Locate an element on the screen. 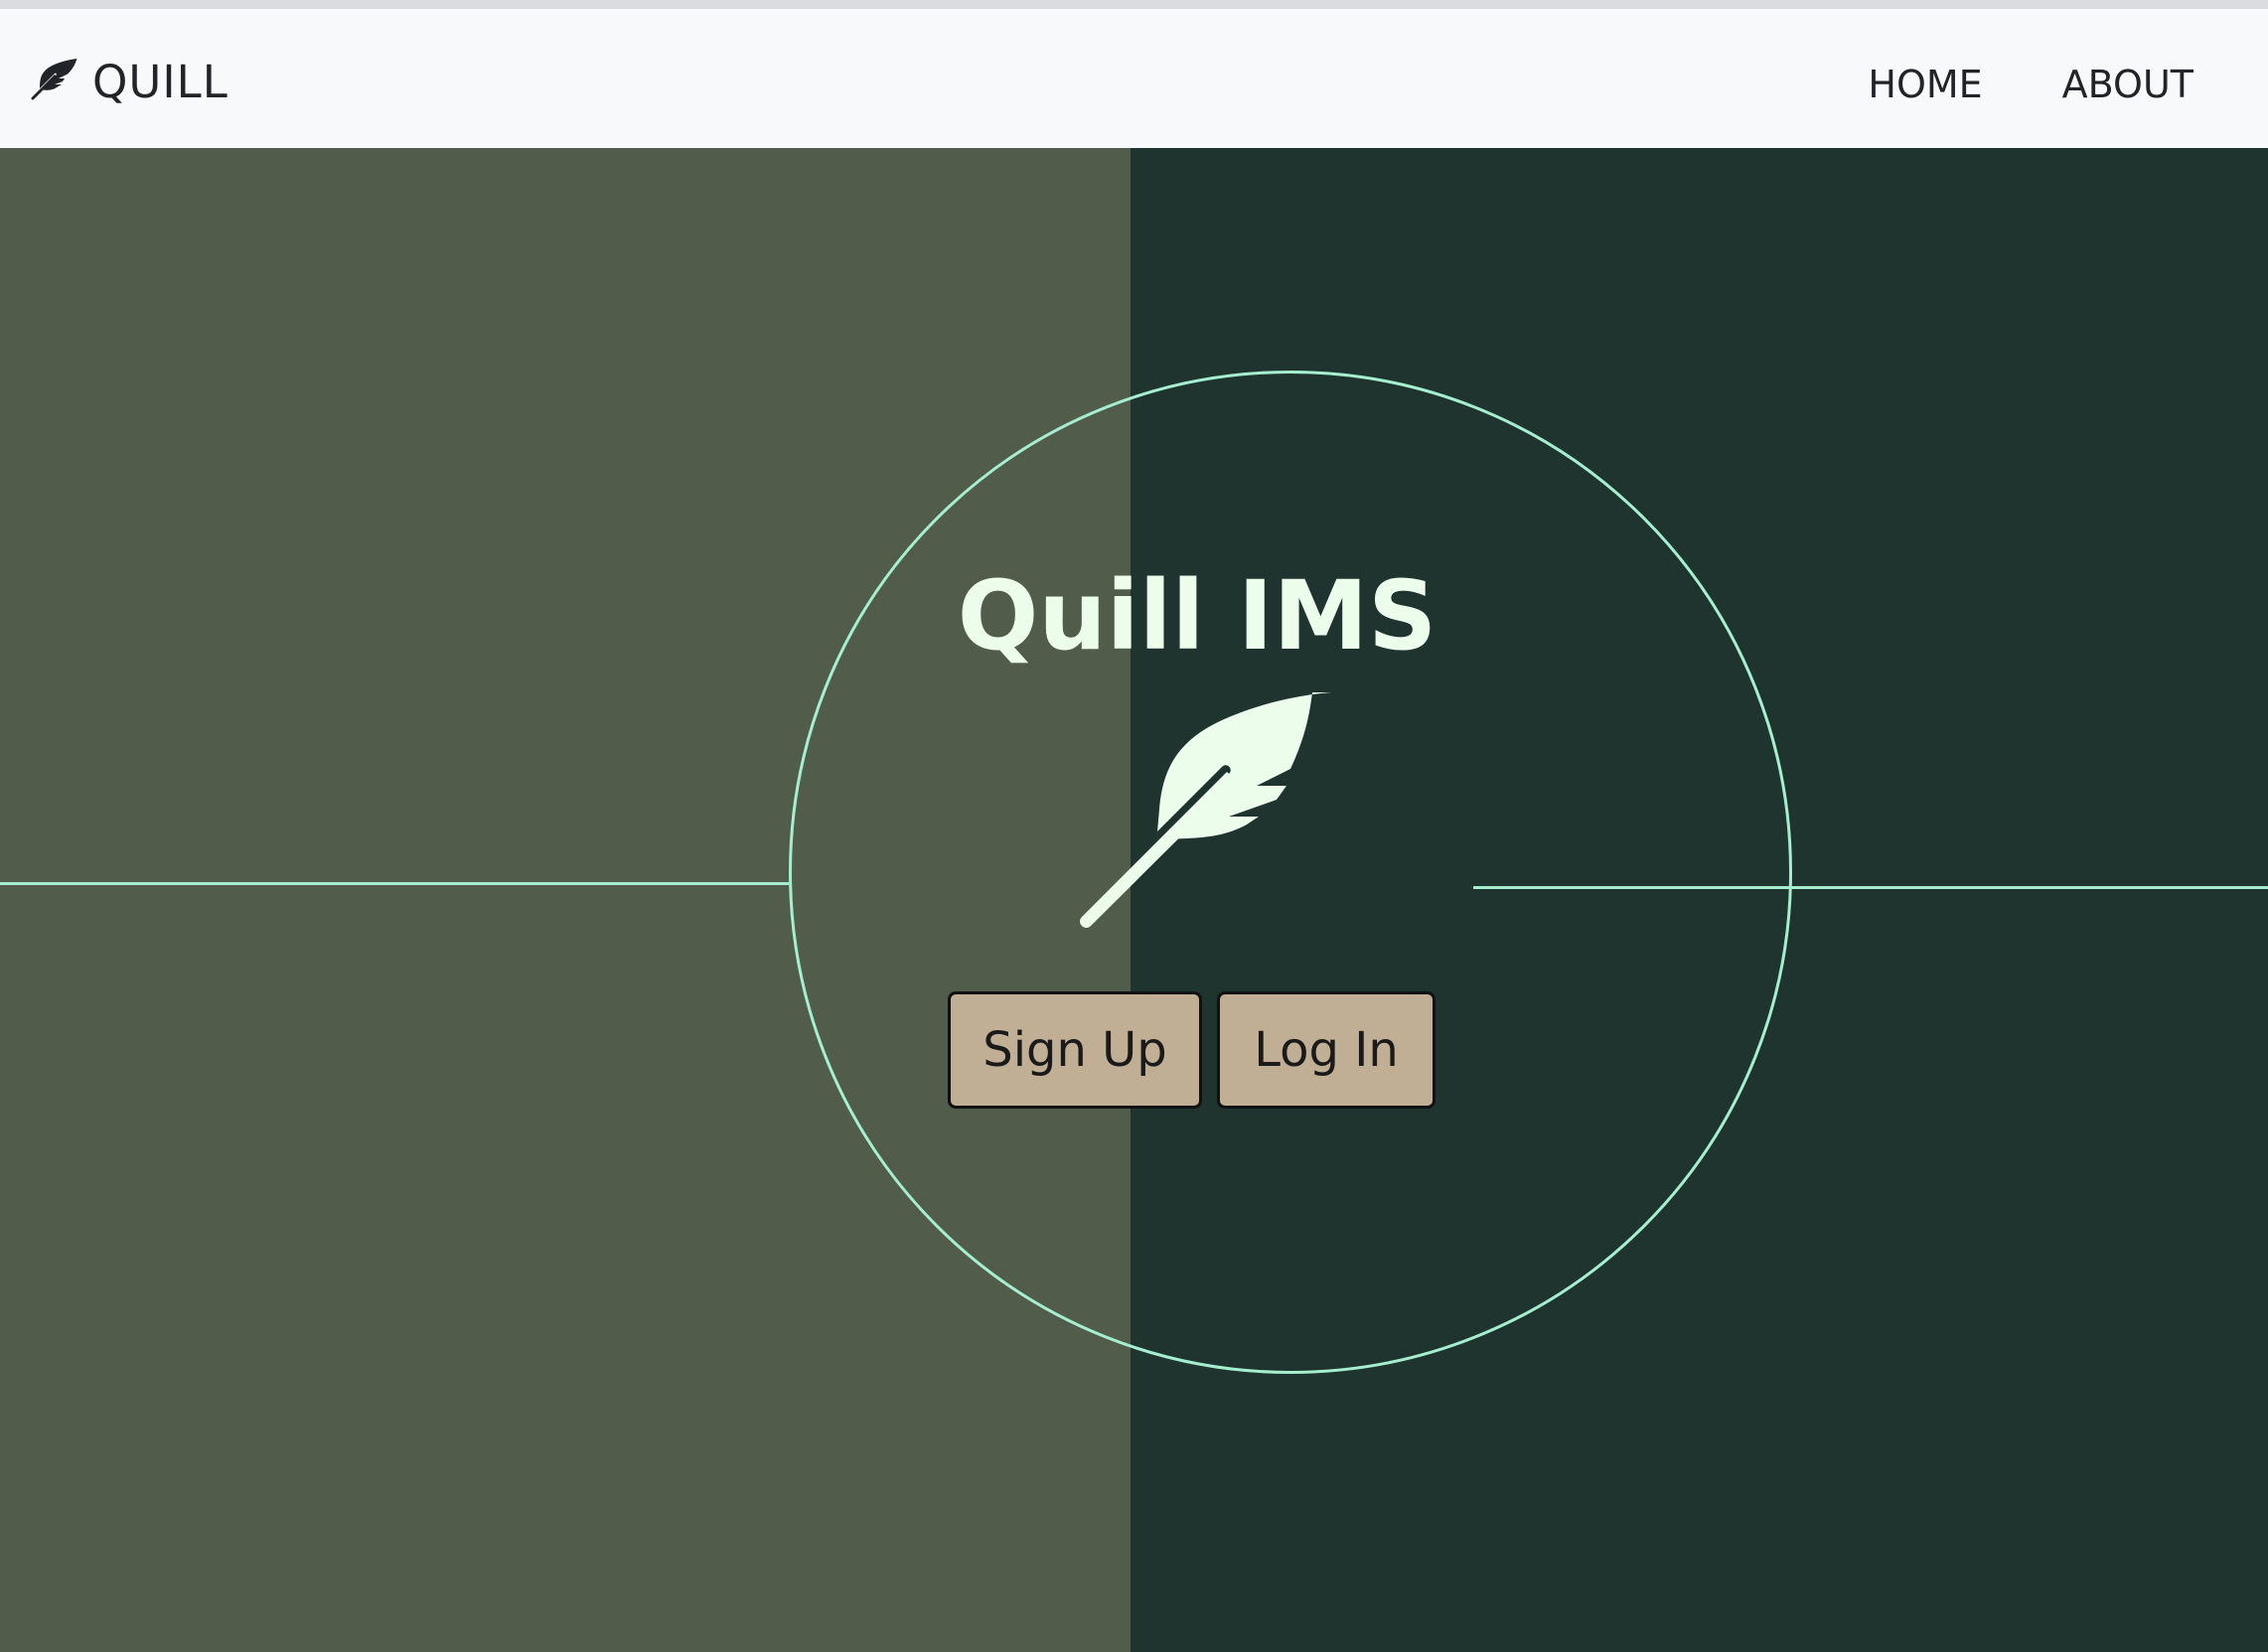 This screenshot has height=1652, width=2268. navbar: QUILL HOME ABOUT is located at coordinates (1134, 78).